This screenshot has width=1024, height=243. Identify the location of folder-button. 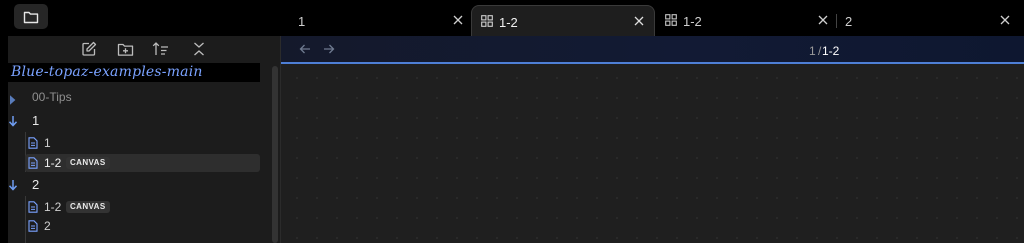
(31, 16).